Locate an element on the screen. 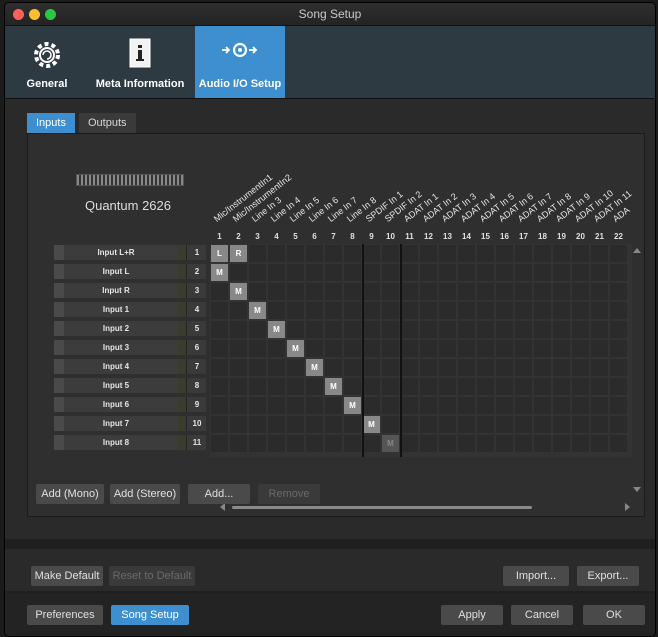 The image size is (658, 637). channel-name: Input 2 is located at coordinates (116, 328).